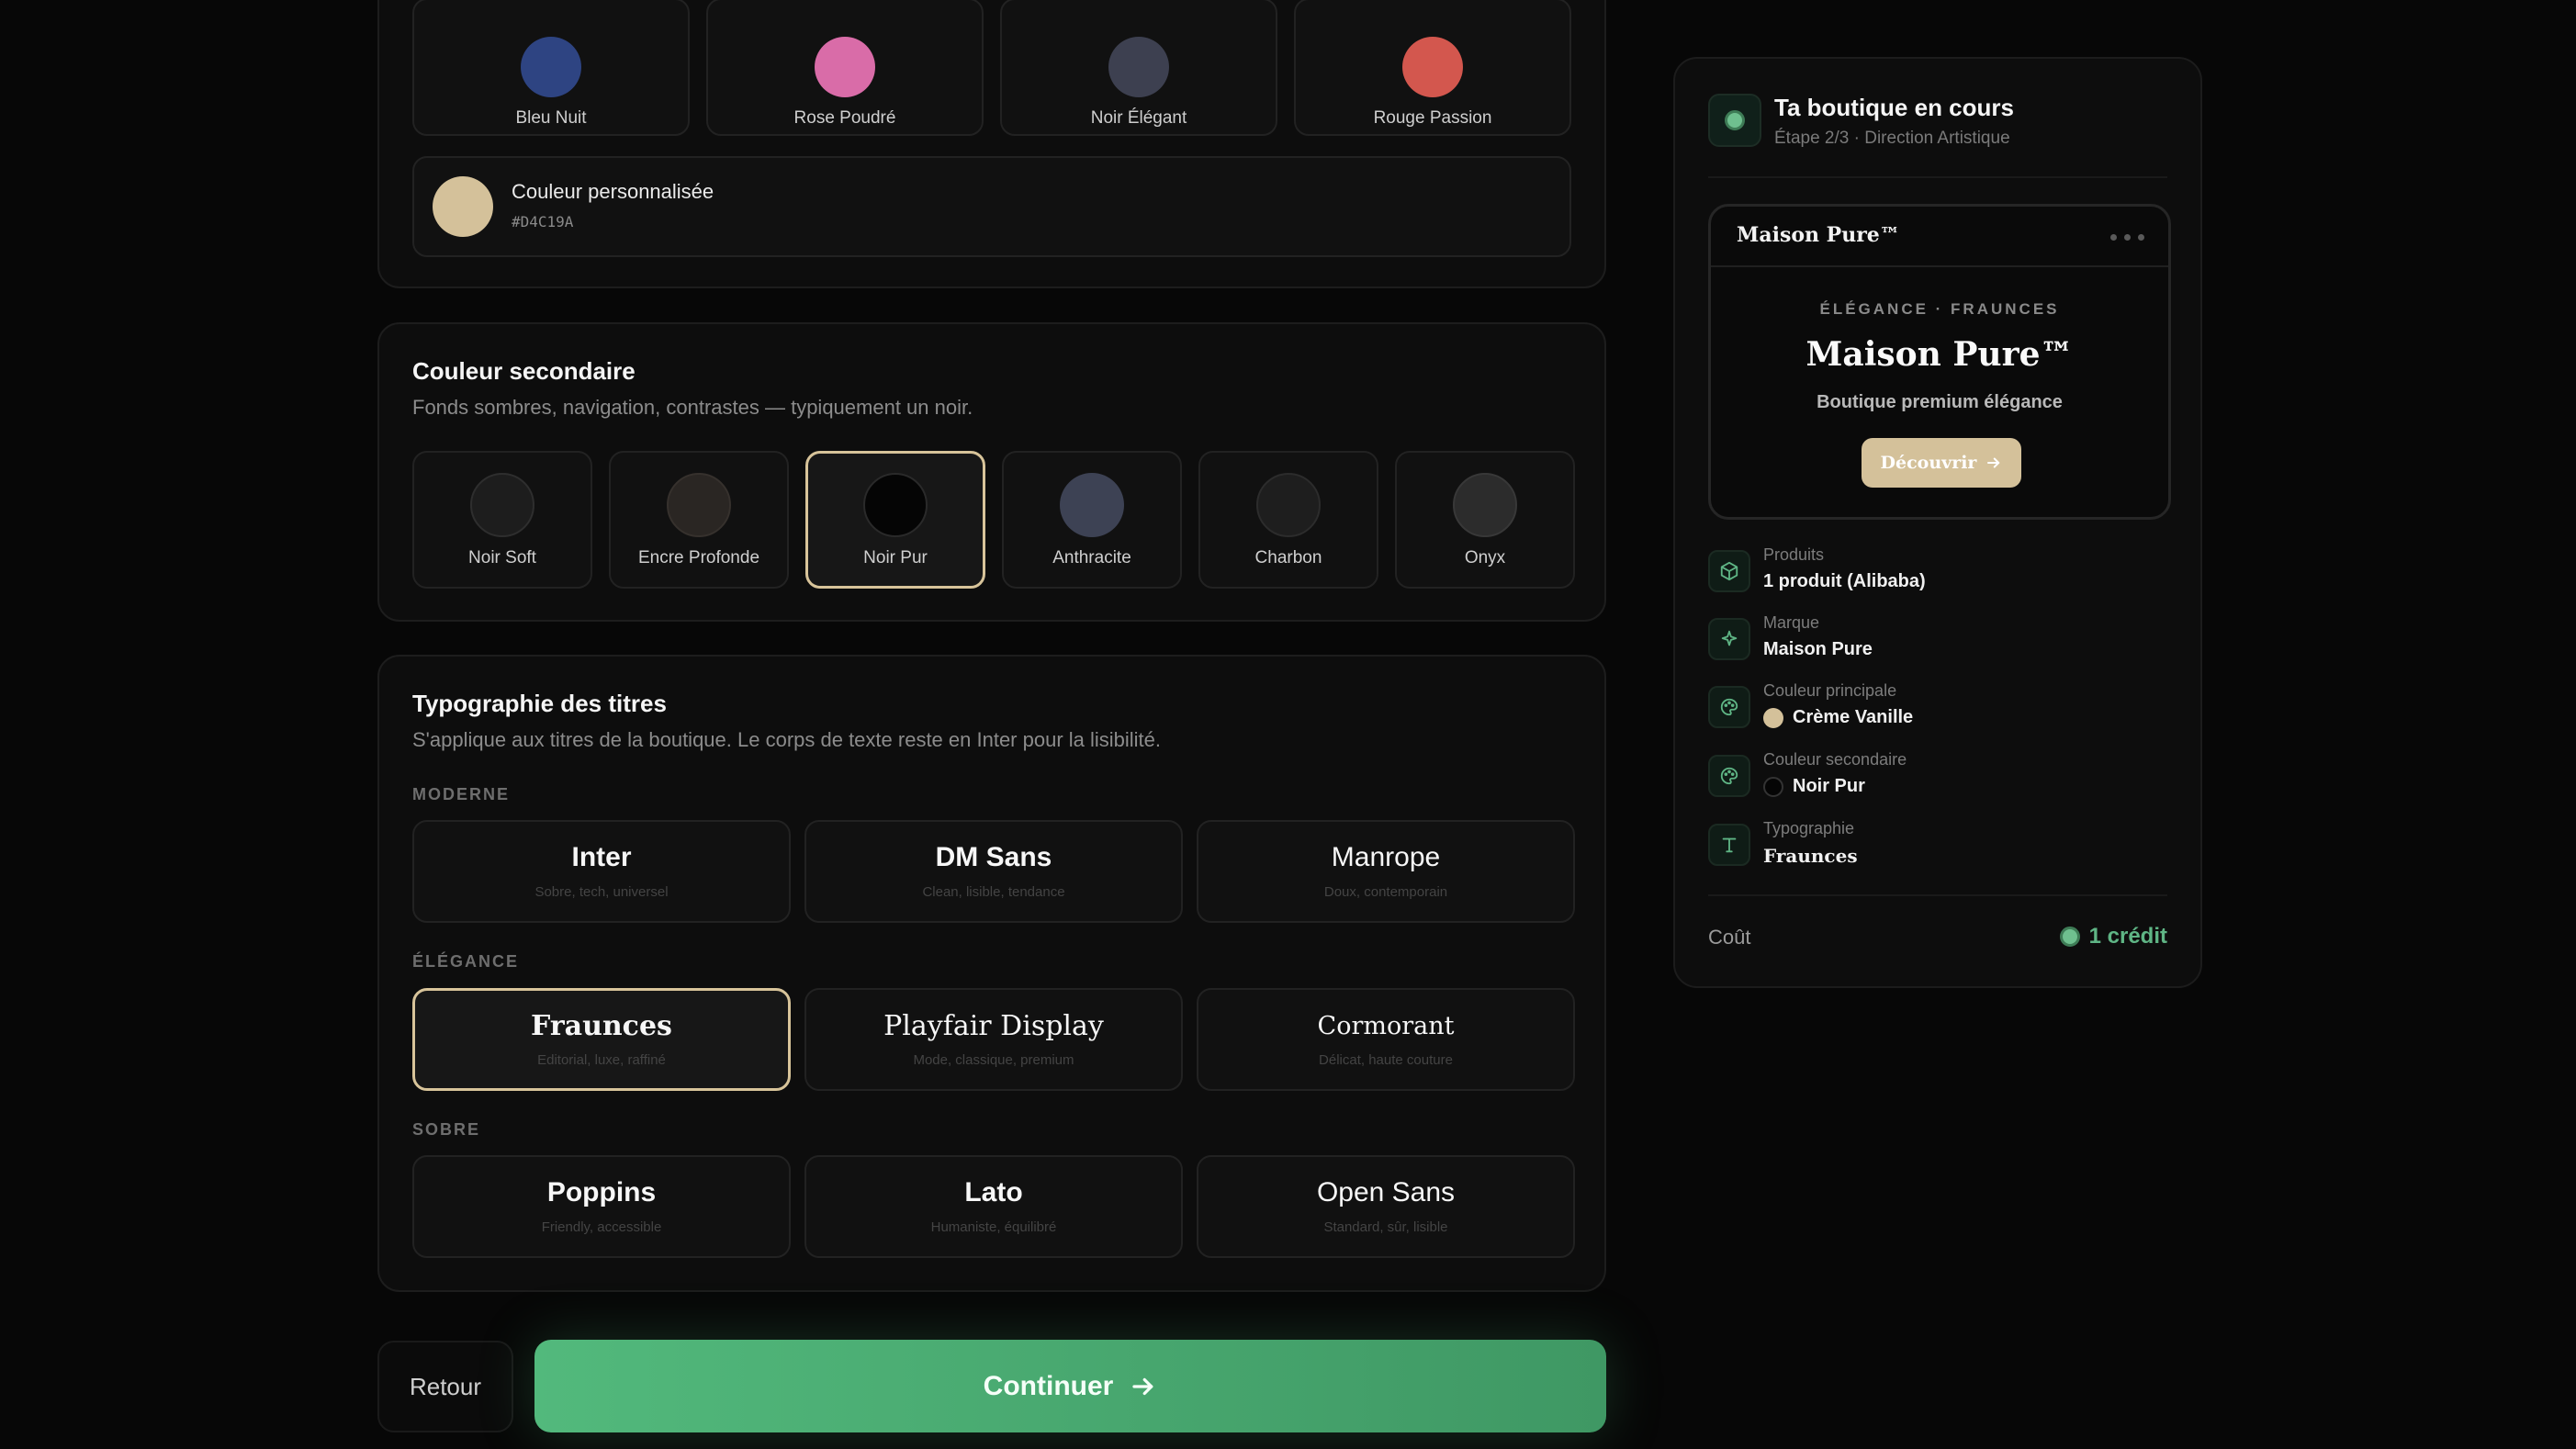 Image resolution: width=2576 pixels, height=1449 pixels. Describe the element at coordinates (1386, 1060) in the screenshot. I see `font-description: Délicat, haute couture` at that location.